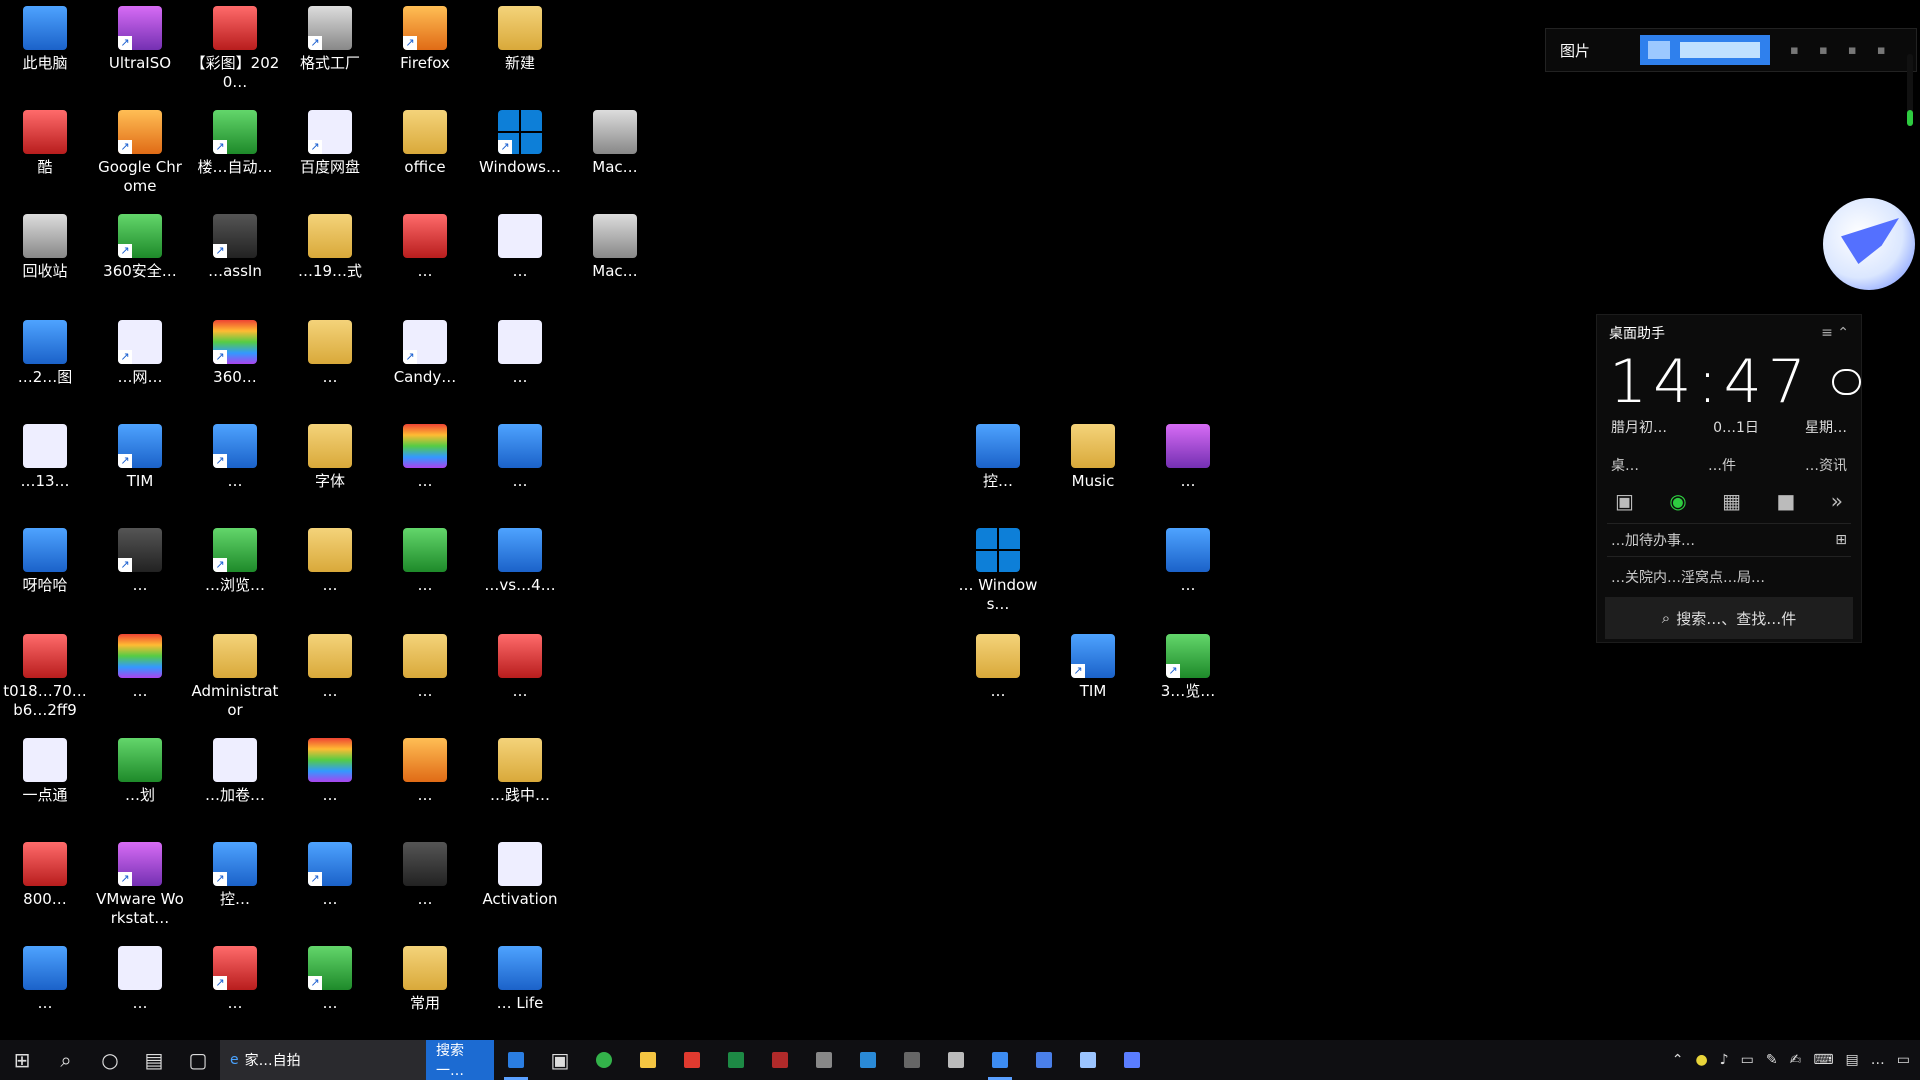 The height and width of the screenshot is (1080, 1920). I want to click on tools-icon: ▦, so click(1731, 501).